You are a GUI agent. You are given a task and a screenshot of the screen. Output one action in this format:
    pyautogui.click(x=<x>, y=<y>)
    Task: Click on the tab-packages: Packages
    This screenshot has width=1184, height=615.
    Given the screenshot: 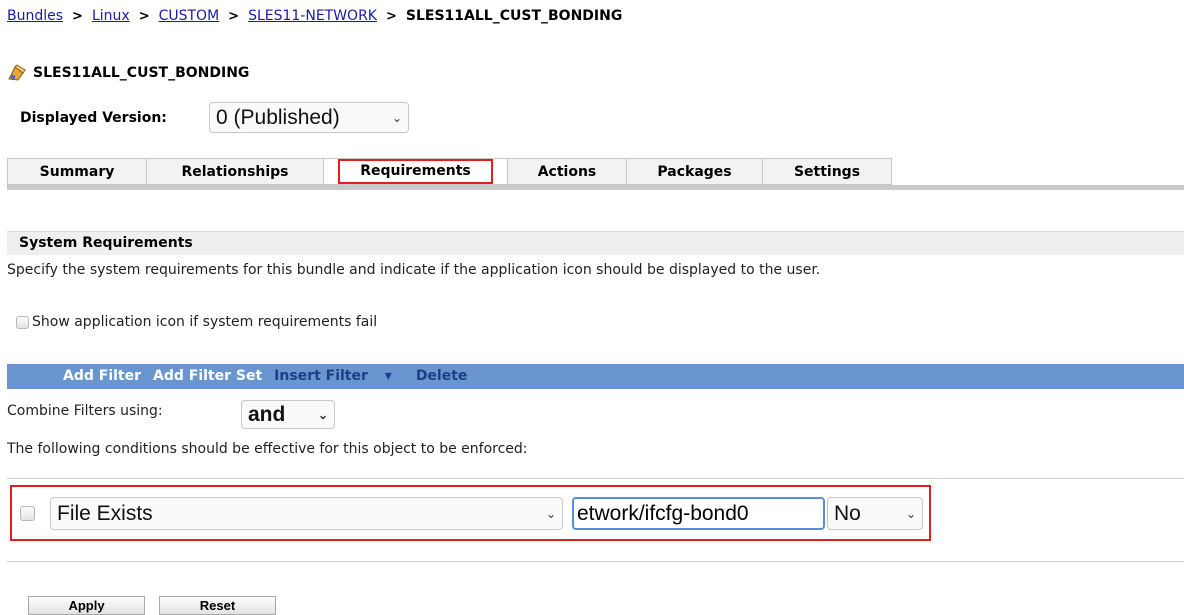 What is the action you would take?
    pyautogui.click(x=694, y=171)
    